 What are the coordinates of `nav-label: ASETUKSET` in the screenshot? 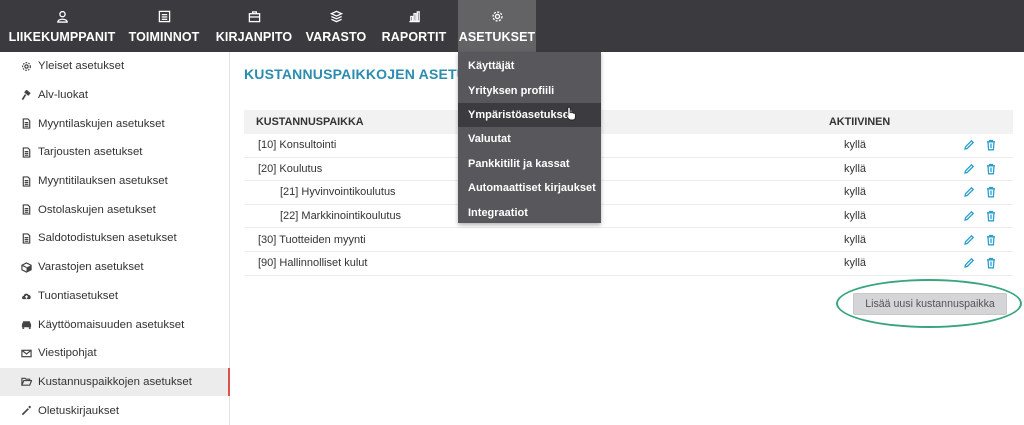 It's located at (497, 37).